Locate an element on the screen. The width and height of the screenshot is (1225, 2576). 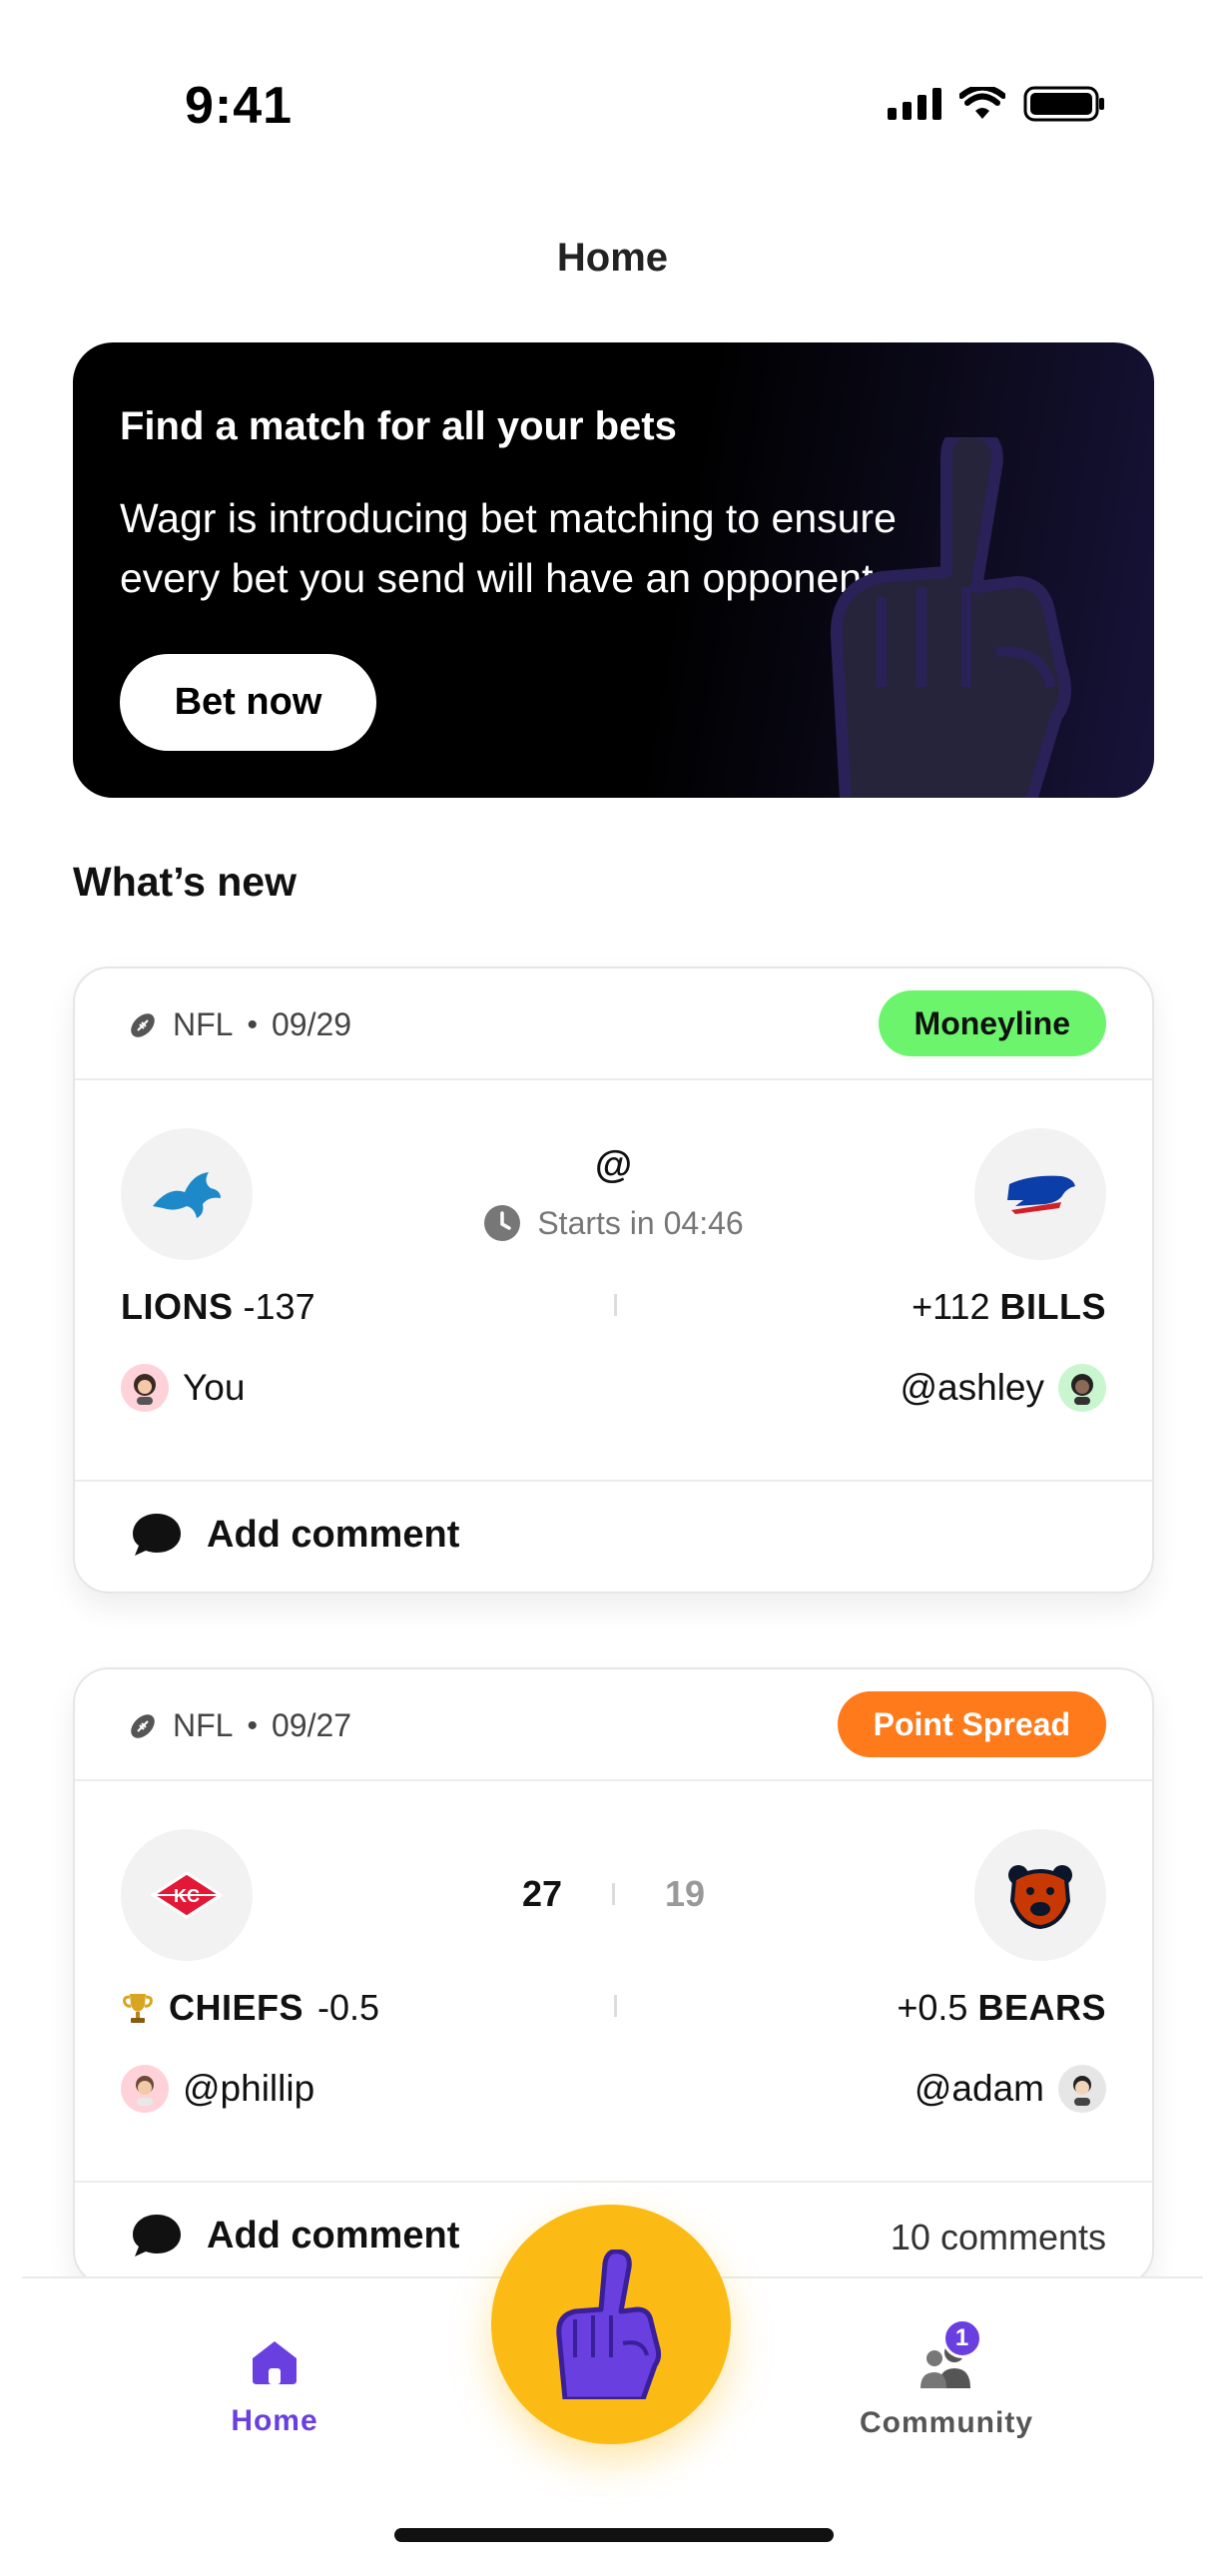
new-bet-fab is located at coordinates (611, 2324).